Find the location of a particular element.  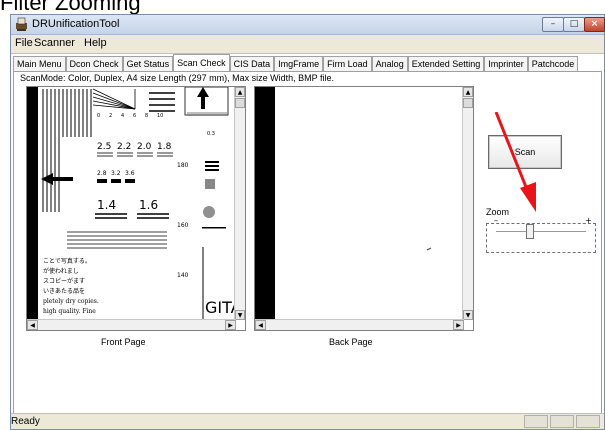

menu-help: Help is located at coordinates (95, 43).